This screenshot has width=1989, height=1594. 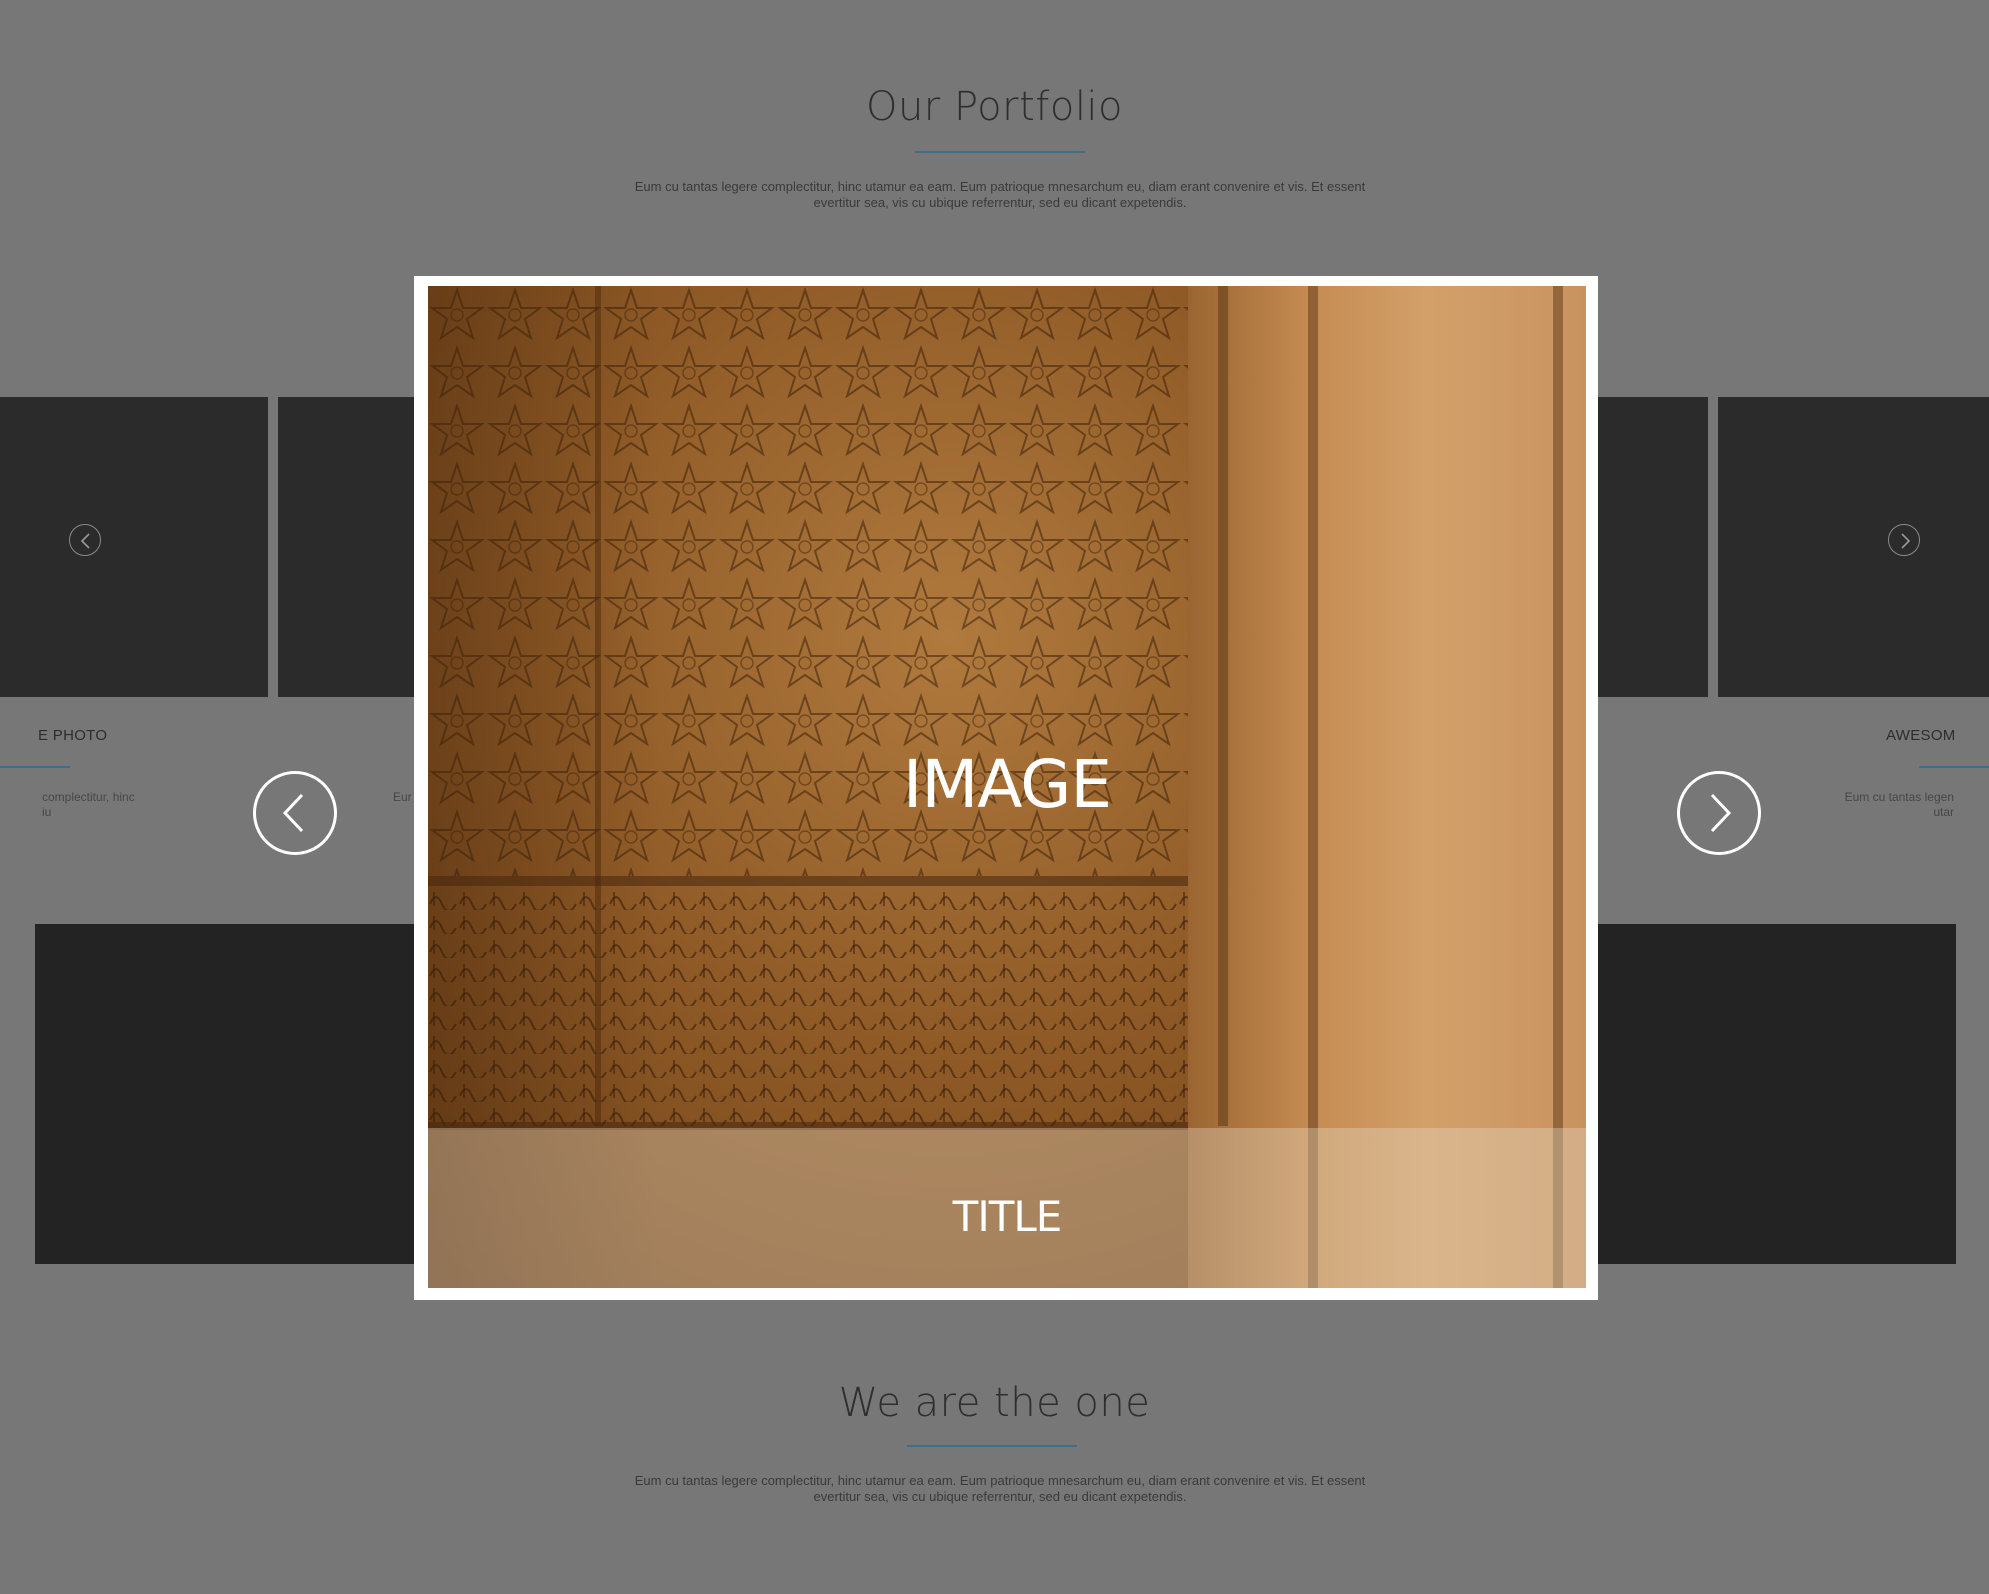 I want to click on ornament-band, so click(x=808, y=881).